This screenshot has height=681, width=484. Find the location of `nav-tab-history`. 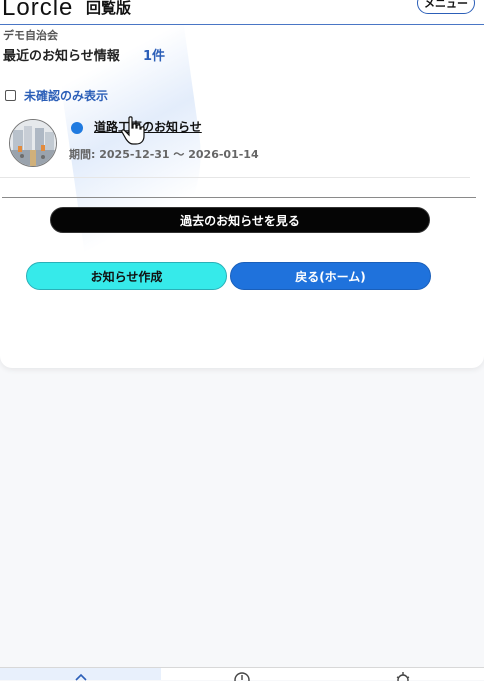

nav-tab-history is located at coordinates (241, 674).